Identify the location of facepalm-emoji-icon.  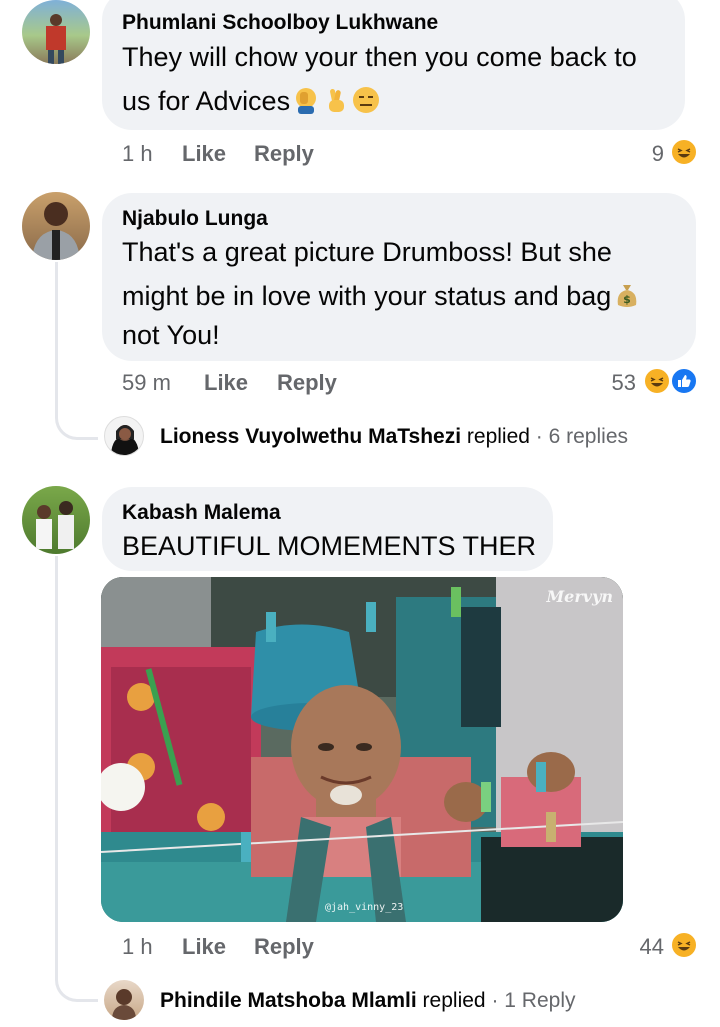
(306, 101).